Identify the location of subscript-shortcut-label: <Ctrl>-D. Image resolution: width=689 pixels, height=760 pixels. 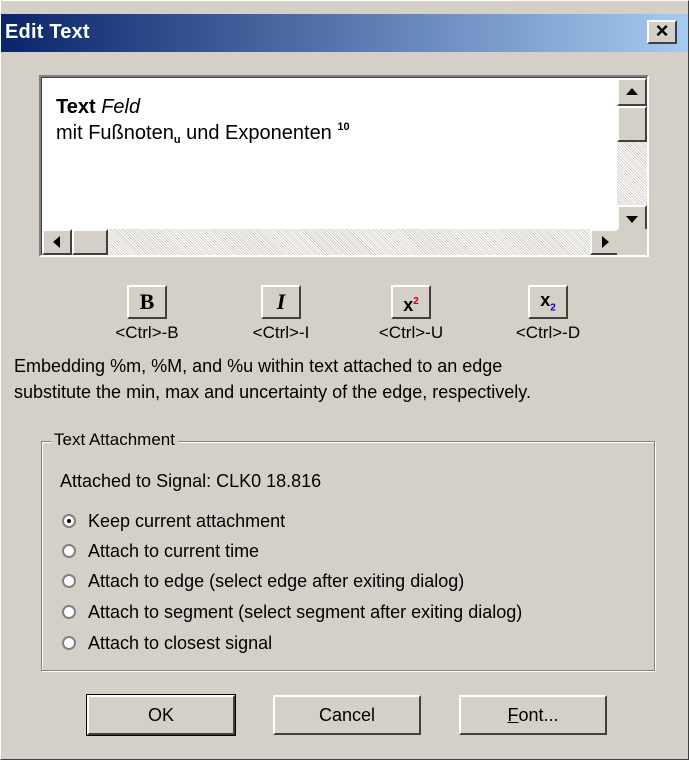
(548, 332).